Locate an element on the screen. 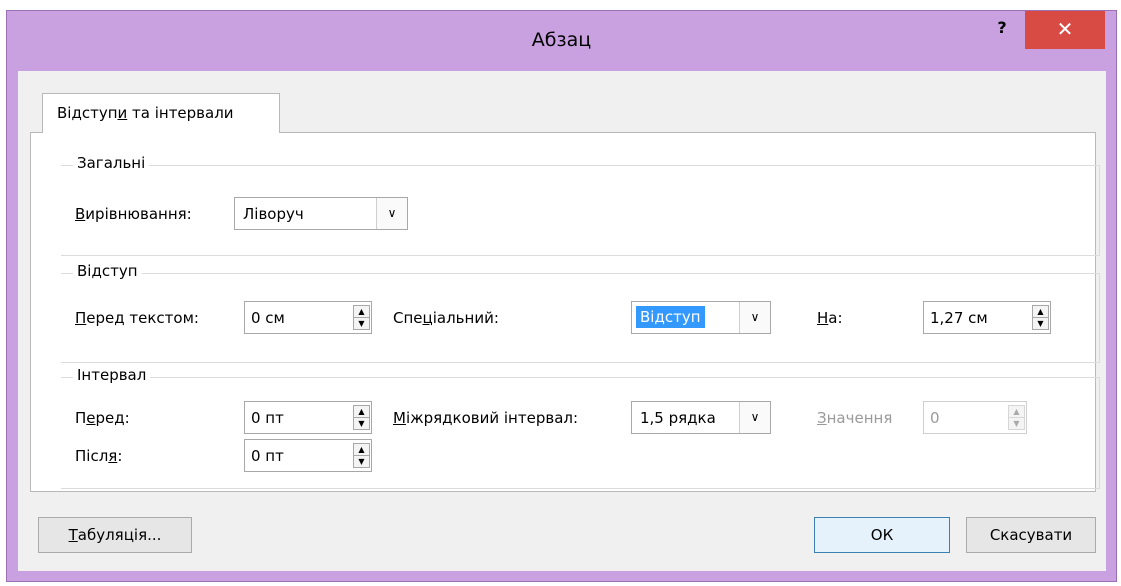 The image size is (1121, 586). spacing-after-label: Після: is located at coordinates (98, 456).